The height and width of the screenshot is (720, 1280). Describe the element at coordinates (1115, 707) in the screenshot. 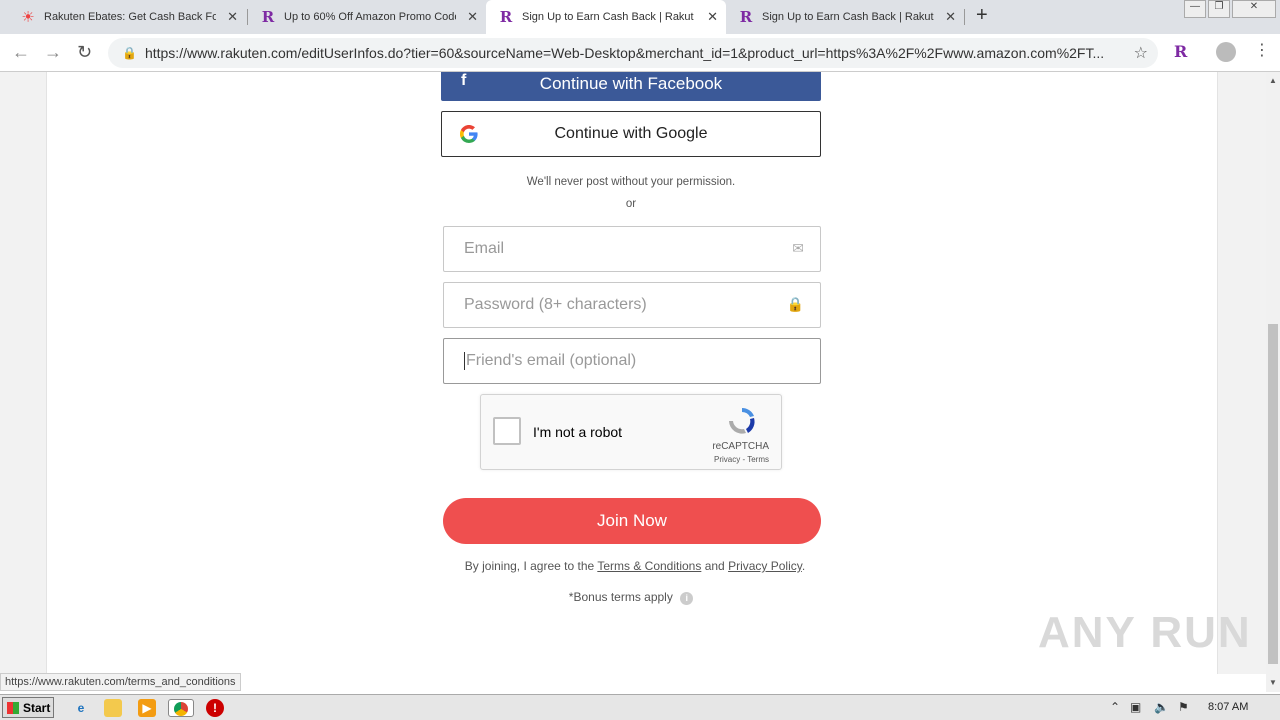

I see `tray-expand-icon: ⌃` at that location.